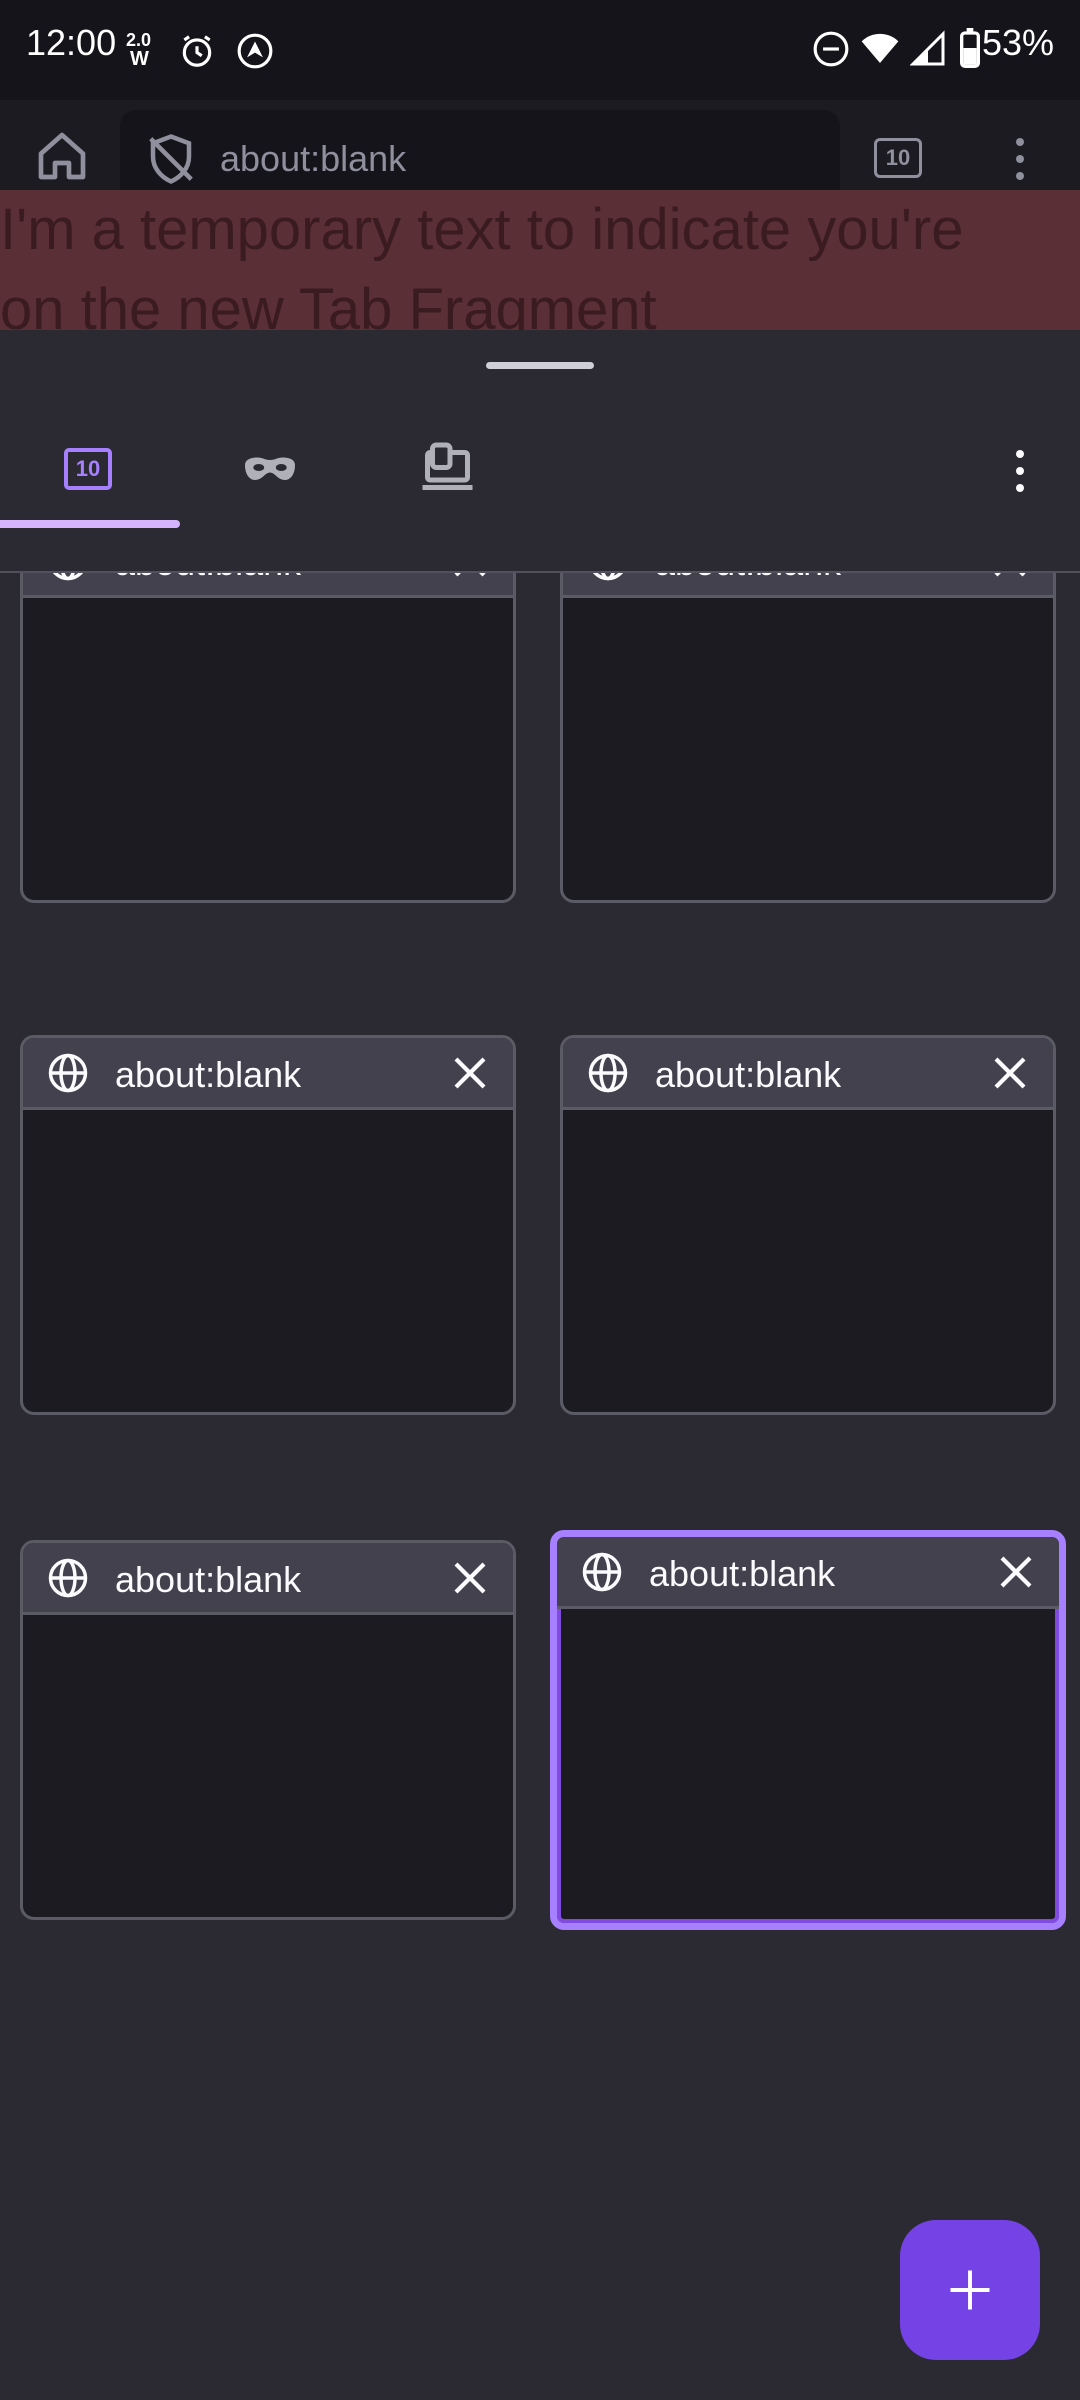  Describe the element at coordinates (482, 229) in the screenshot. I see `temporary-text-line-1: I'm a temporary text to indicate you're` at that location.